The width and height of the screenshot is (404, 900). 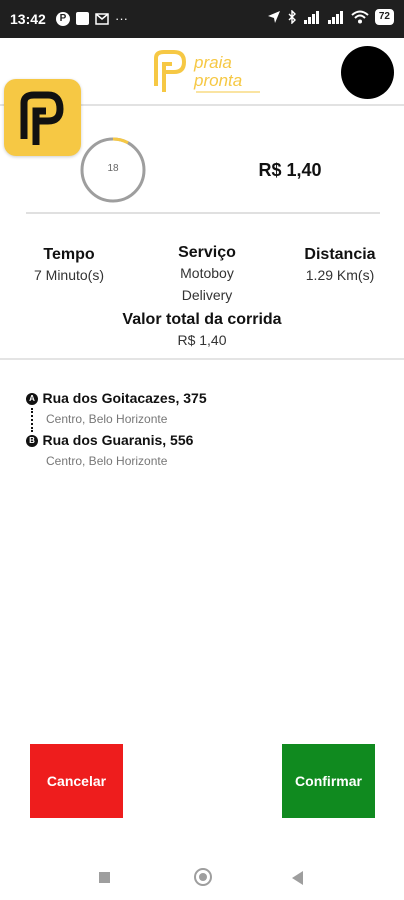 What do you see at coordinates (384, 17) in the screenshot?
I see `battery-icon: 72` at bounding box center [384, 17].